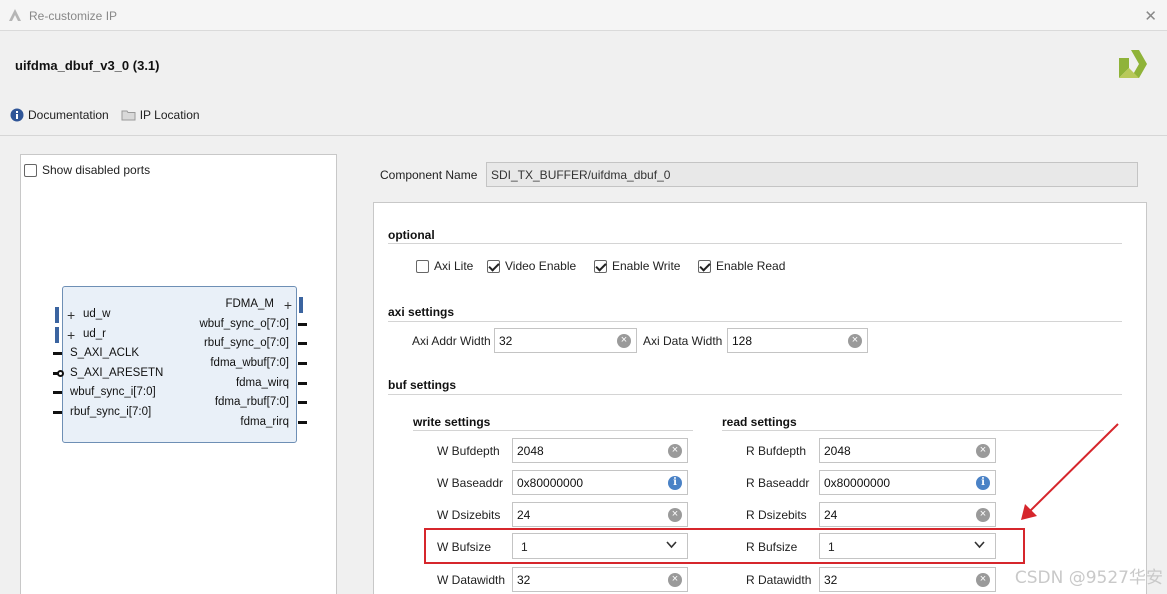 Image resolution: width=1167 pixels, height=594 pixels. Describe the element at coordinates (600, 482) in the screenshot. I see `w-baseaddr-field: 0x80000000 i` at that location.